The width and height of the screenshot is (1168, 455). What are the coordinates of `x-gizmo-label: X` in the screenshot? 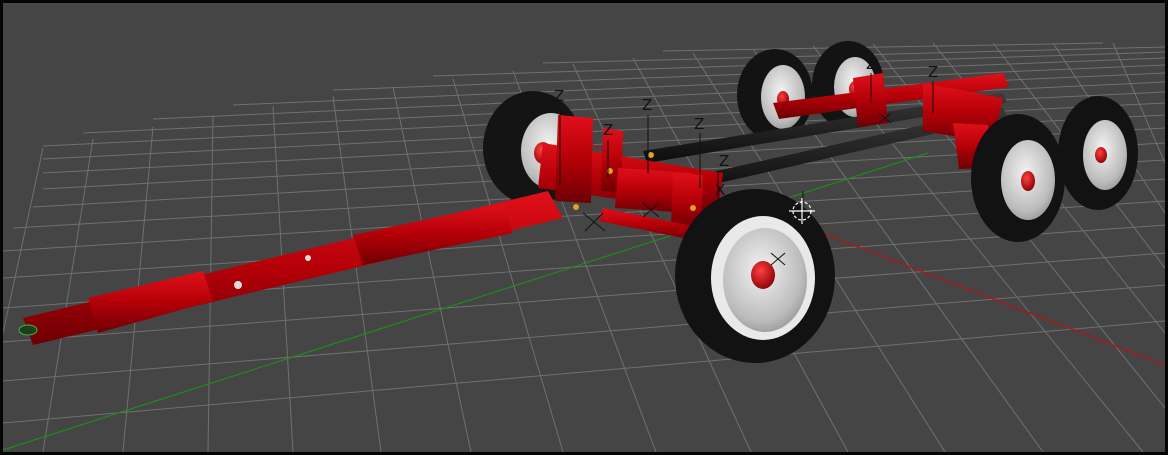 It's located at (720, 190).